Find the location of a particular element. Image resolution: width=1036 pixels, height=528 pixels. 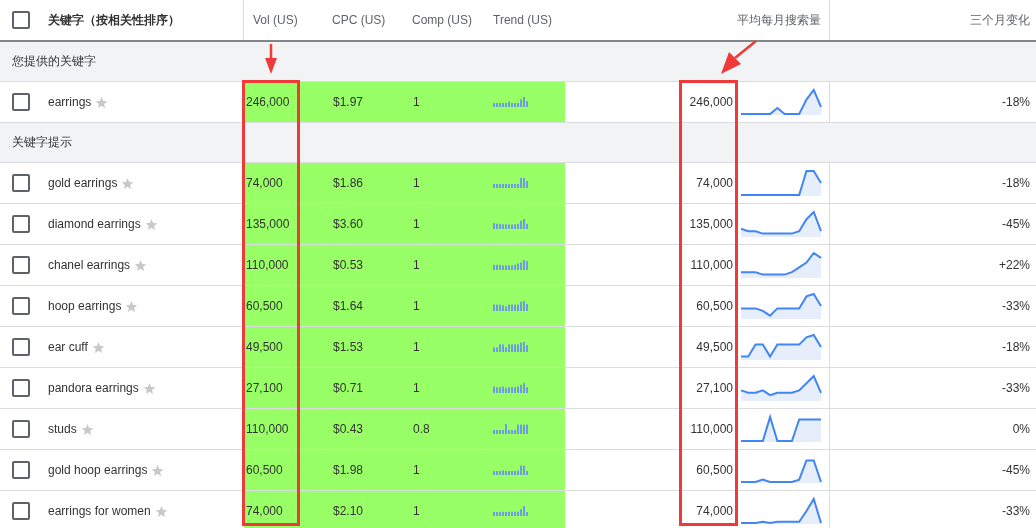

table-cell: 0.8 is located at coordinates (421, 429).